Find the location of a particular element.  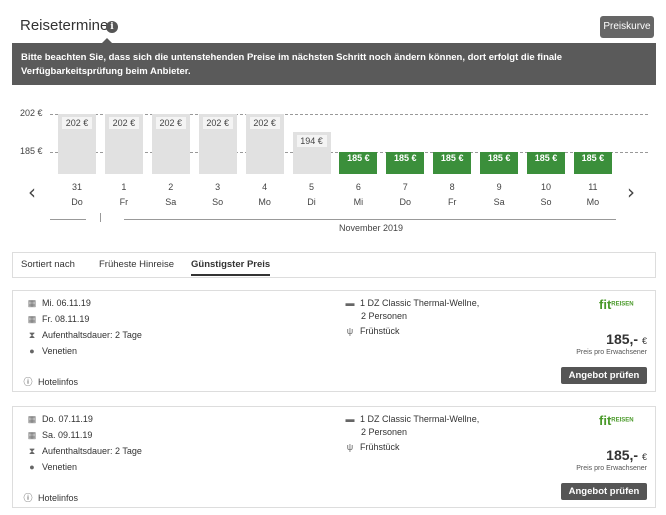

preiskurve-button: Preiskurve is located at coordinates (627, 27).